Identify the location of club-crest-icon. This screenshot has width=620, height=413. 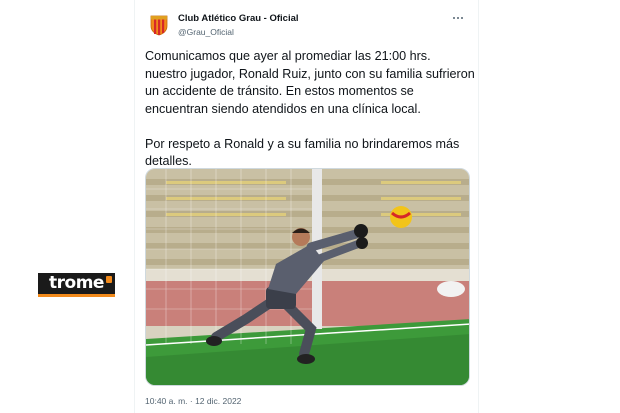
(159, 25).